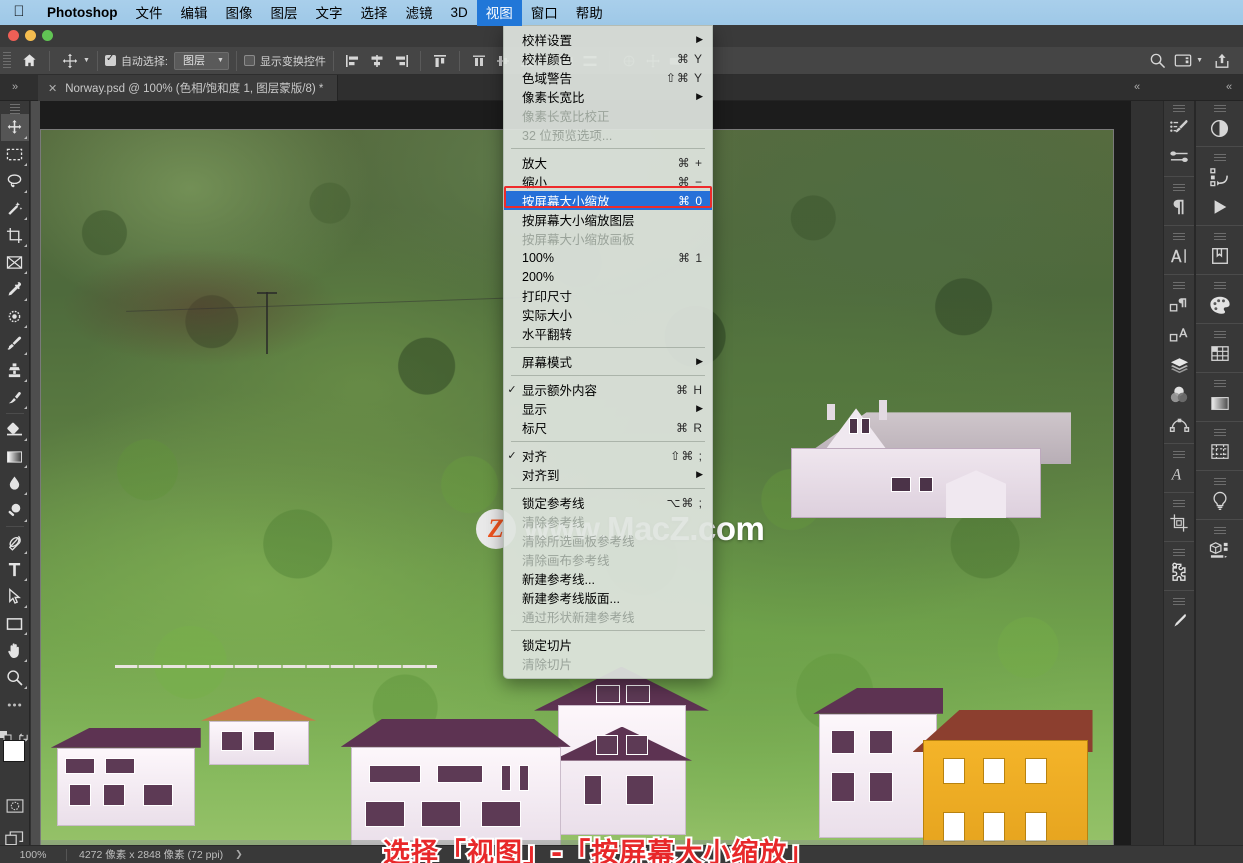 This screenshot has width=1243, height=863. I want to click on move-tool-icon, so click(70, 61).